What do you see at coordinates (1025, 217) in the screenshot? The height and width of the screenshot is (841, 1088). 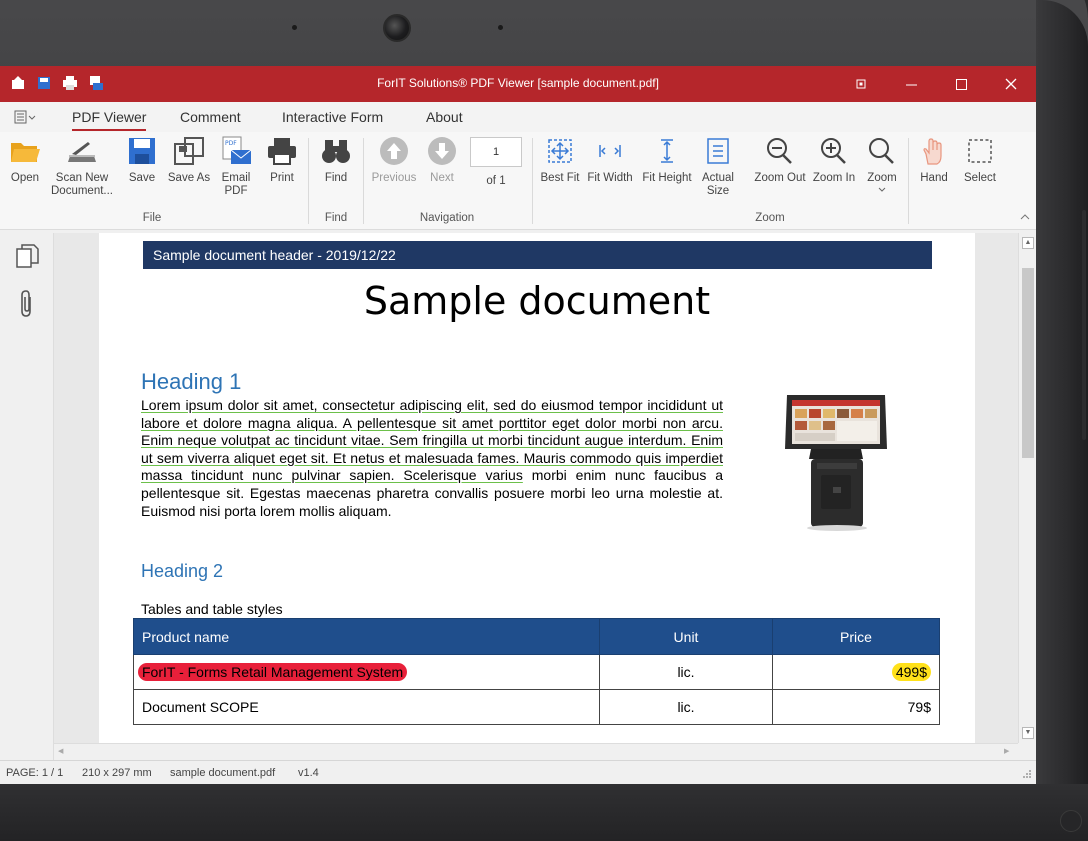 I see `collapse-ribbon-icon` at bounding box center [1025, 217].